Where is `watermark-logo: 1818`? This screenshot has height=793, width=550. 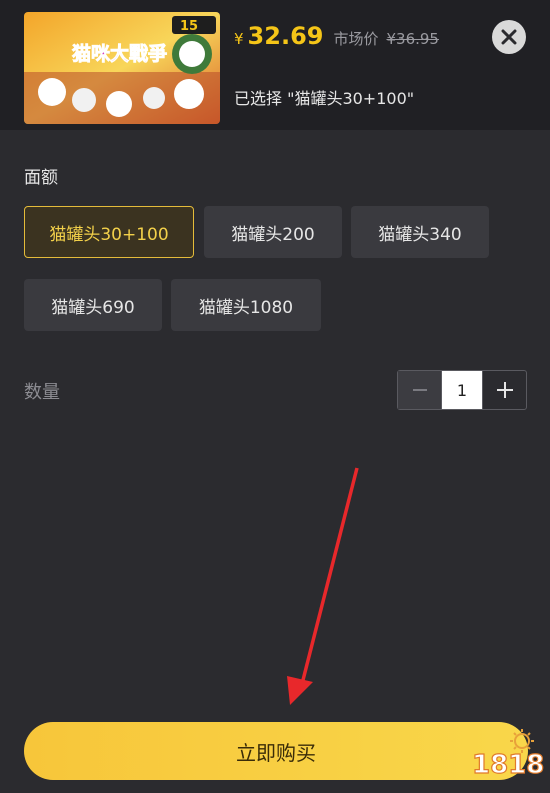 watermark-logo: 1818 is located at coordinates (508, 755).